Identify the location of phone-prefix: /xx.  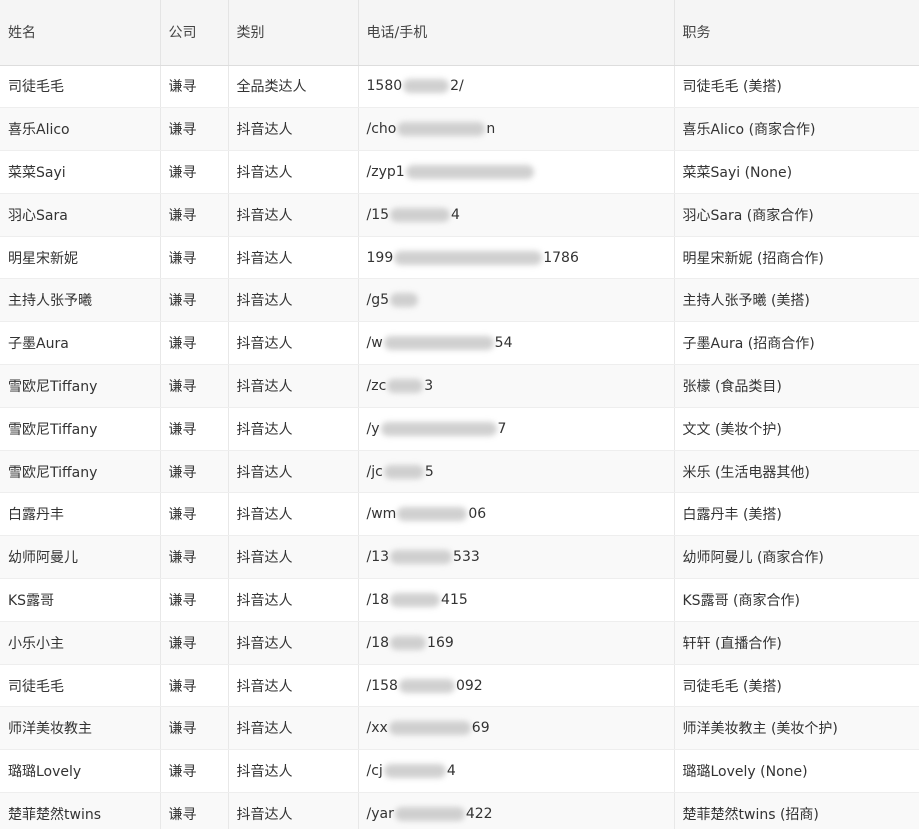
(377, 728).